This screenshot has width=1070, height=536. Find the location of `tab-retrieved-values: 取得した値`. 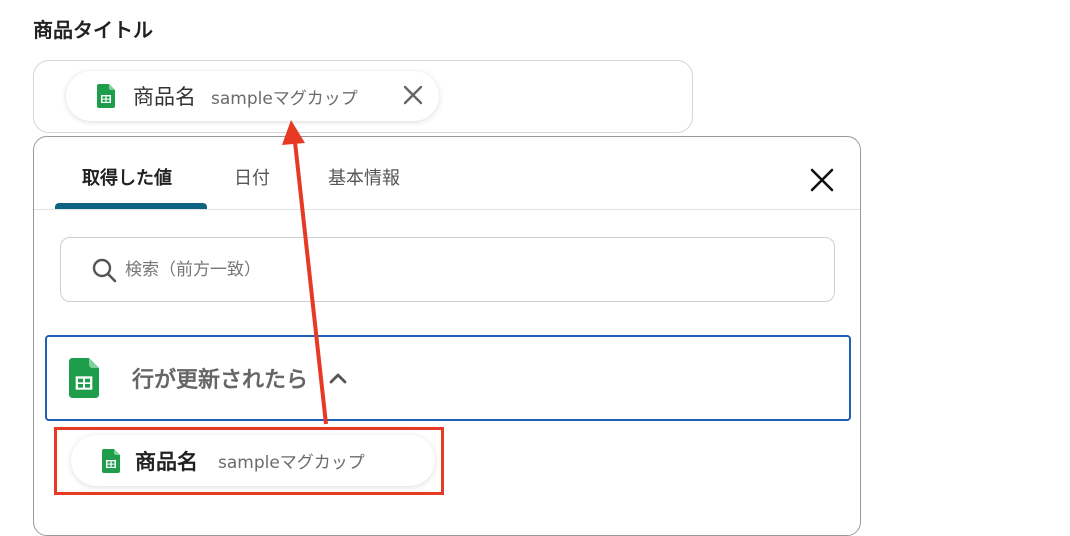

tab-retrieved-values: 取得した値 is located at coordinates (127, 177).